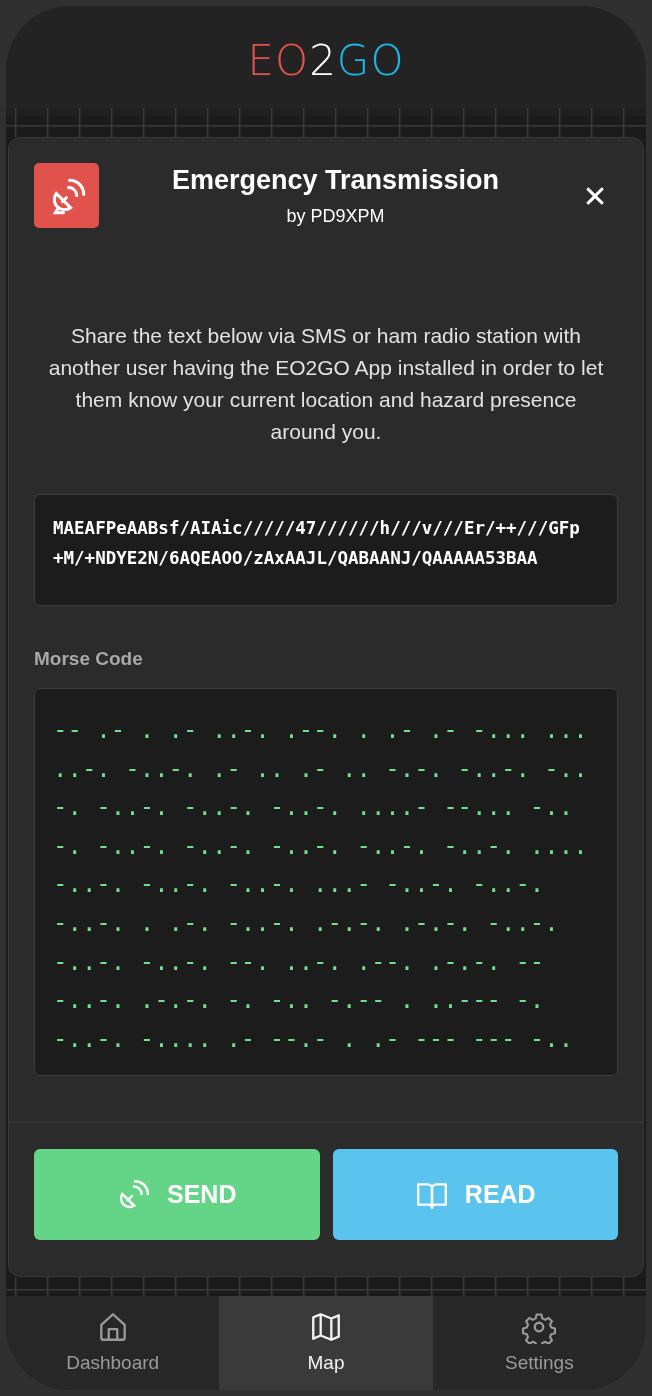 This screenshot has height=1396, width=652. Describe the element at coordinates (326, 1327) in the screenshot. I see `map-icon` at that location.